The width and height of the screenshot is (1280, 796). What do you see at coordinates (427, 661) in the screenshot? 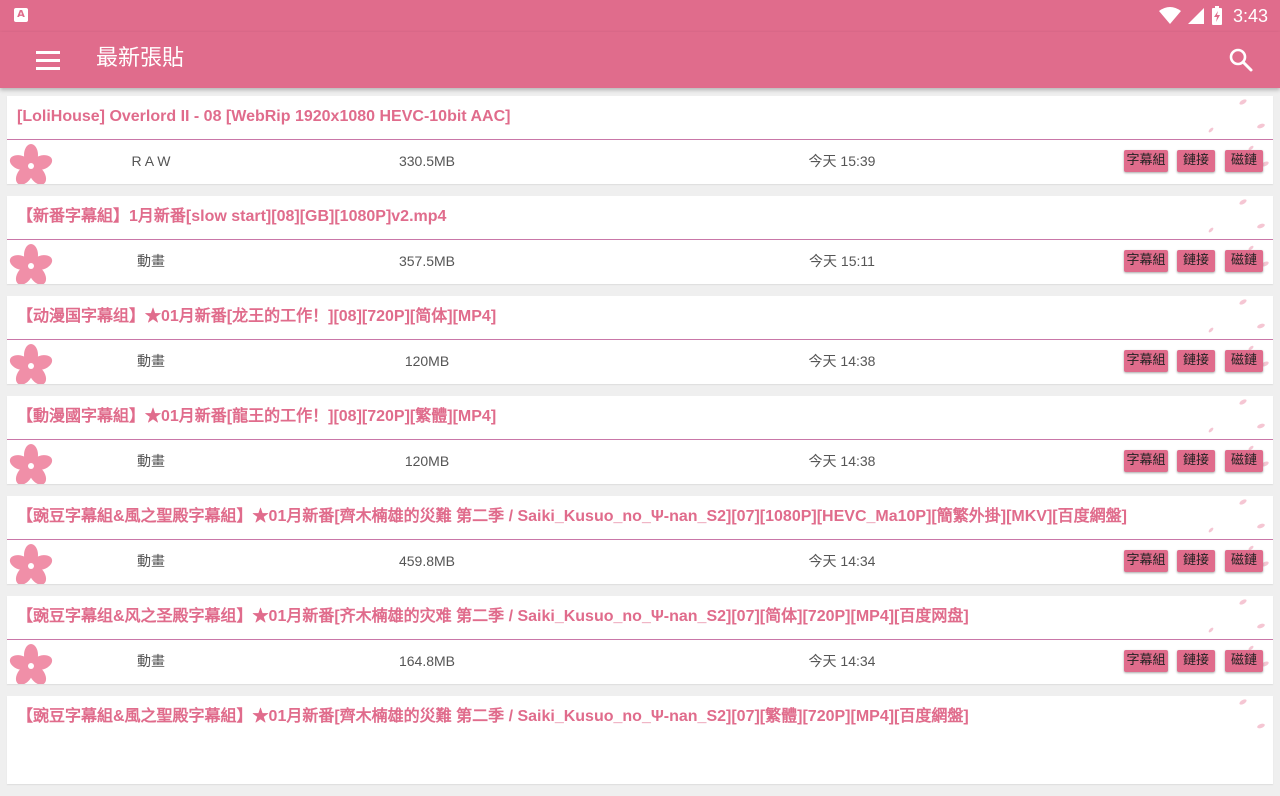
I see `post-size: 164.8MB` at bounding box center [427, 661].